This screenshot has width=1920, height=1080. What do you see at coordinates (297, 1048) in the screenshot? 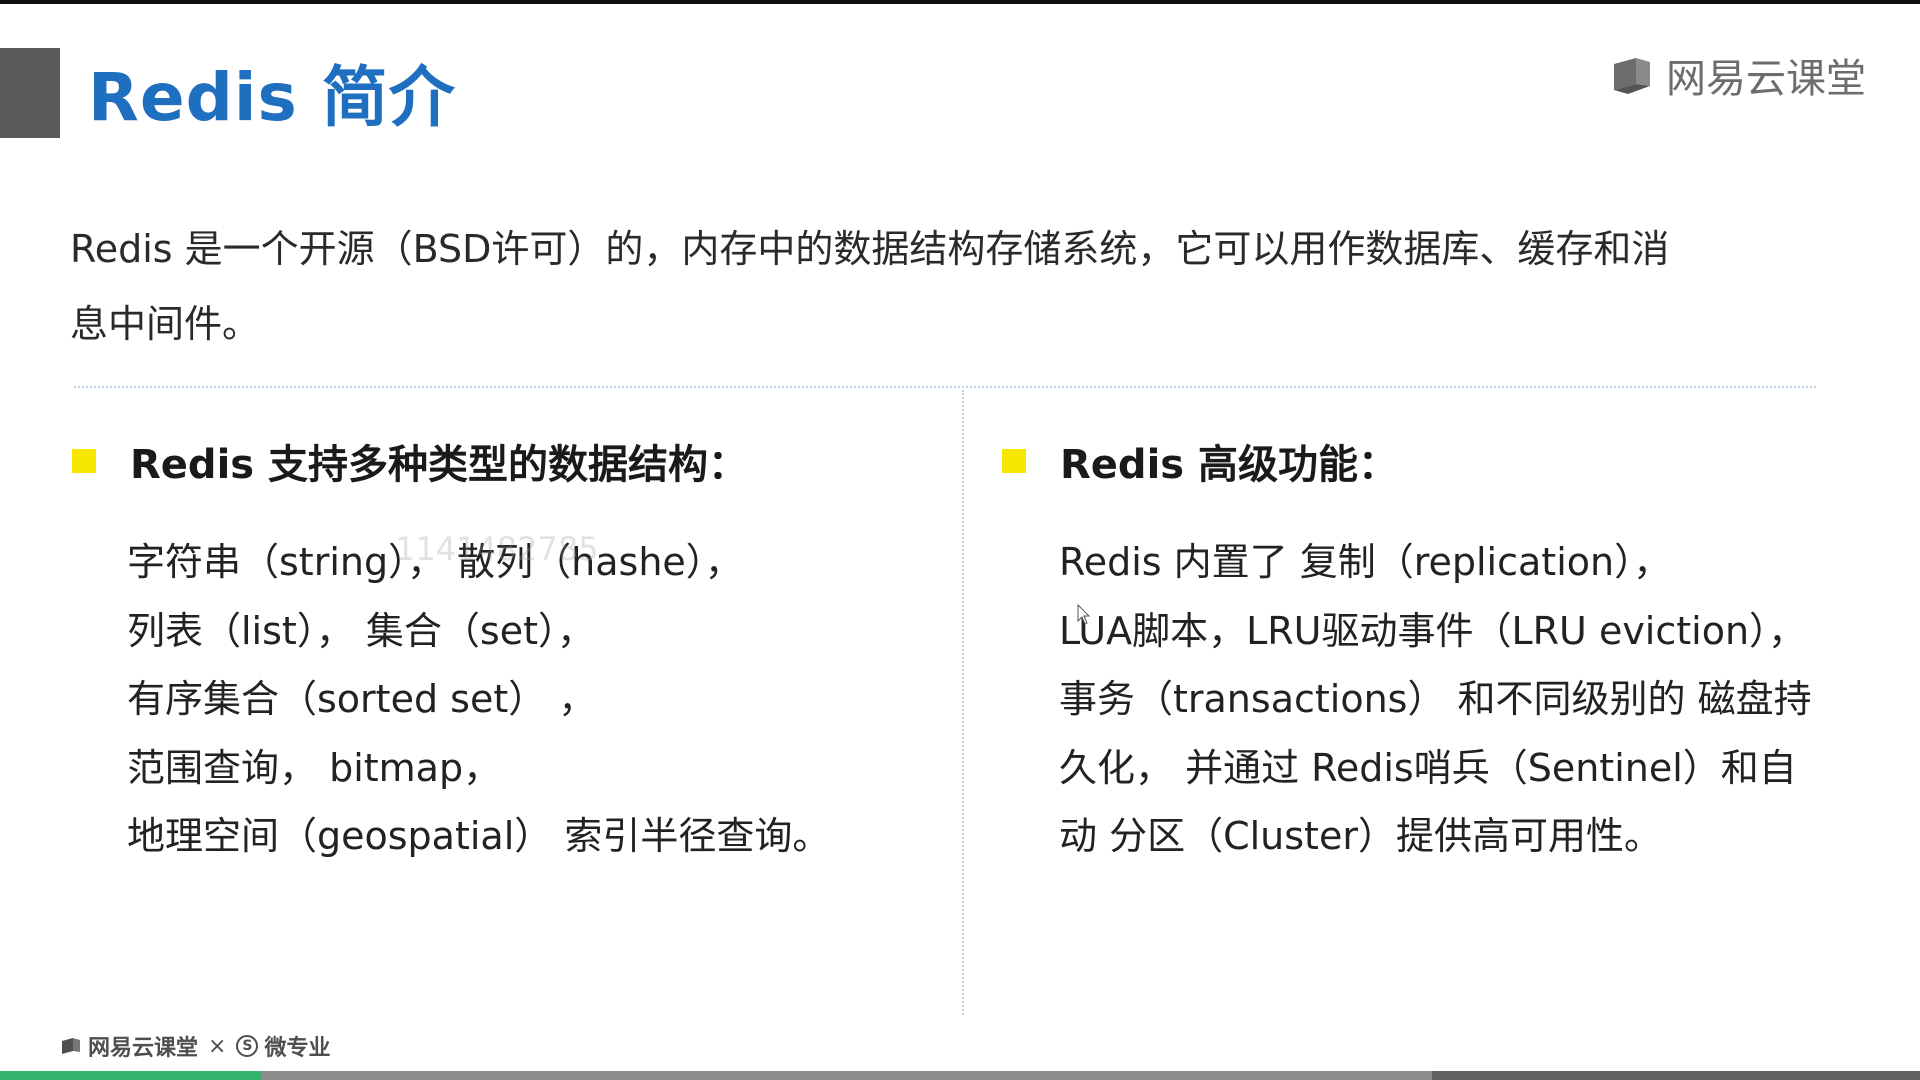
I see `footer-partner-name: 微专业` at bounding box center [297, 1048].